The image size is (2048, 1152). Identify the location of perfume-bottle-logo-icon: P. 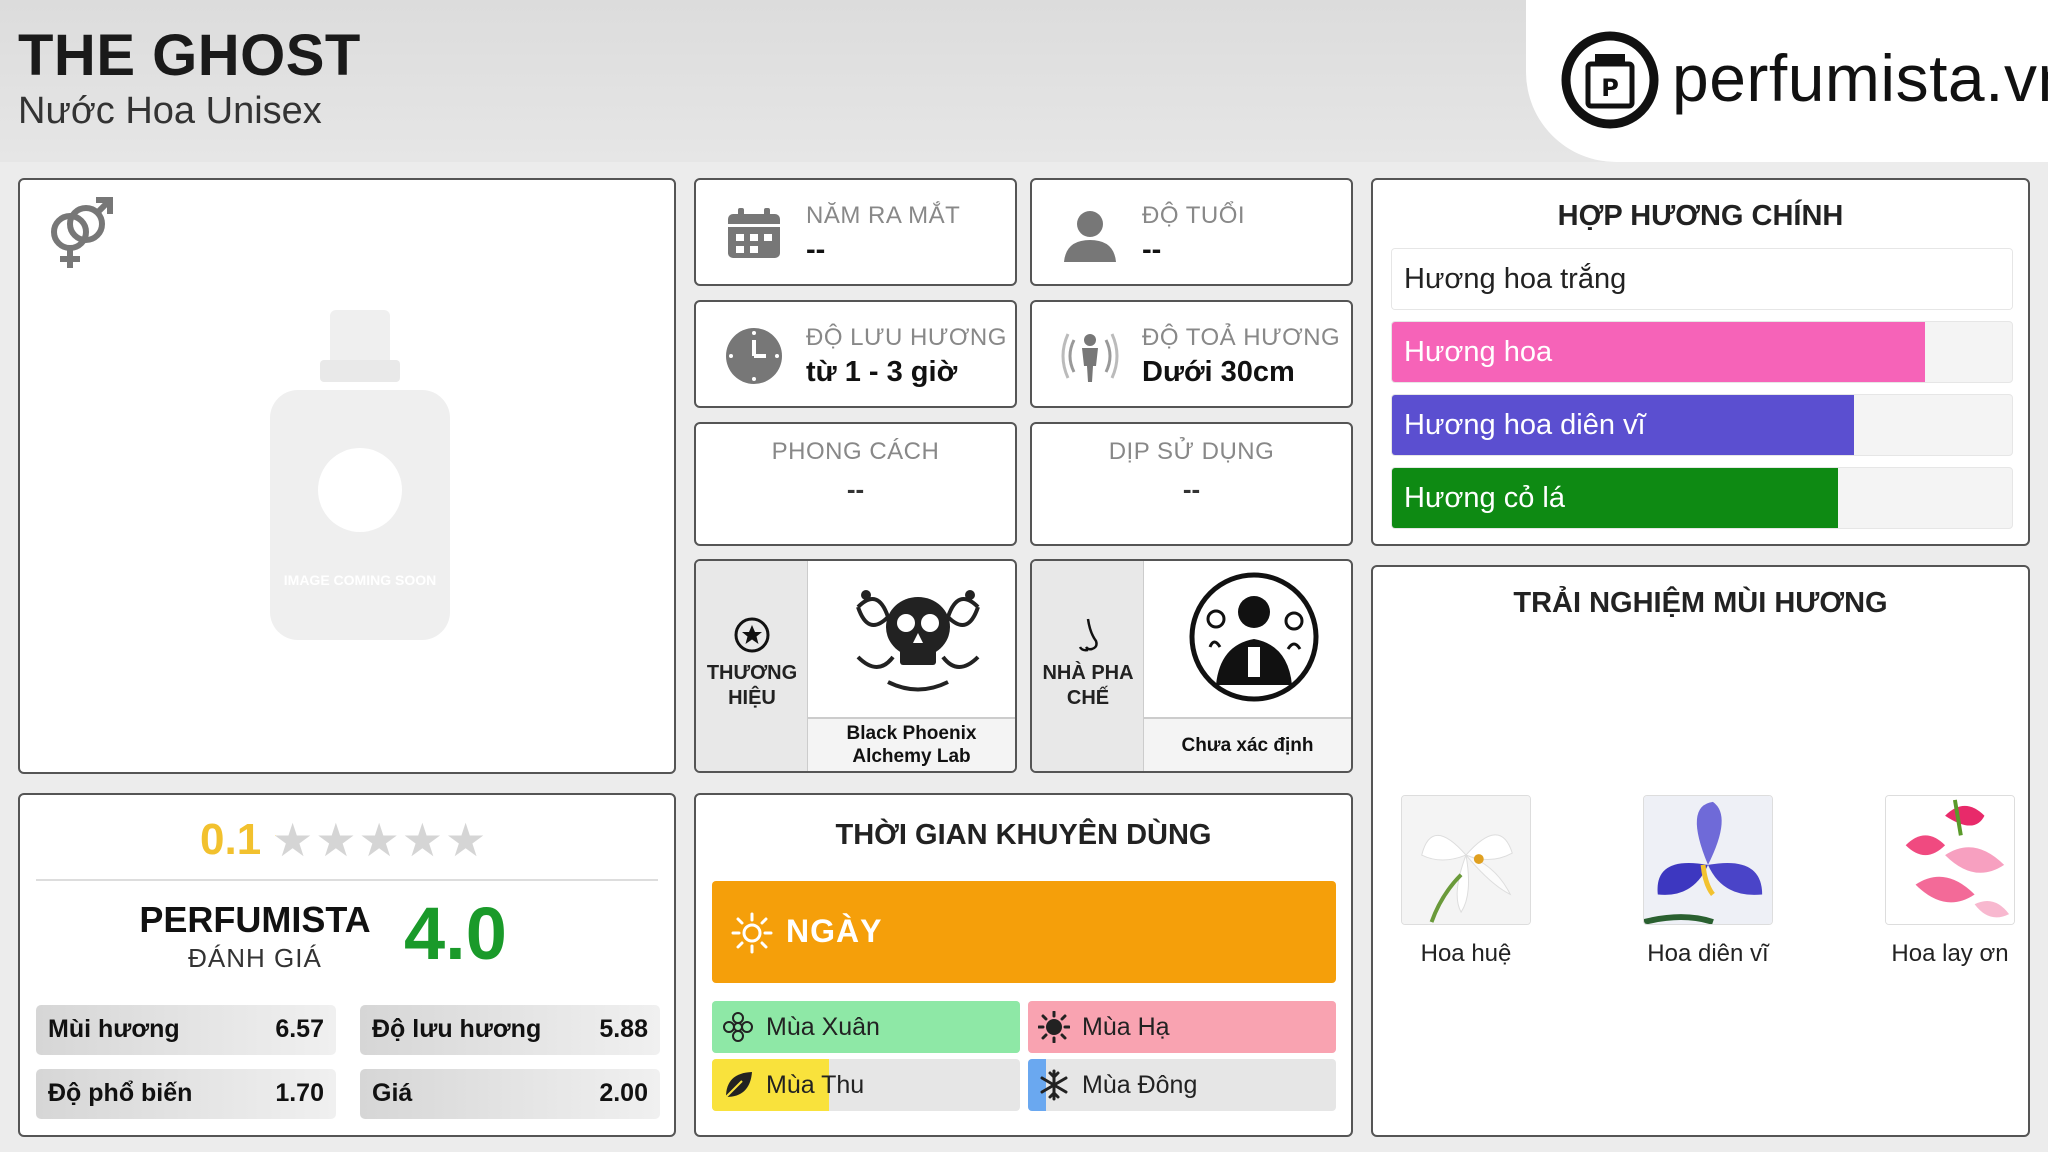
(1610, 80).